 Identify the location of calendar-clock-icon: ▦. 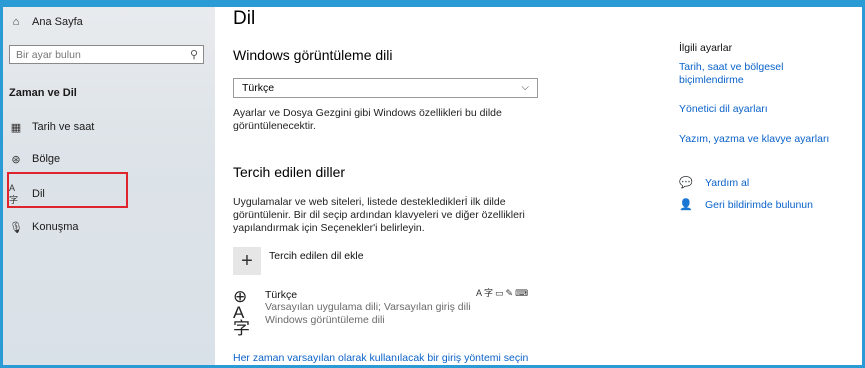
(16, 127).